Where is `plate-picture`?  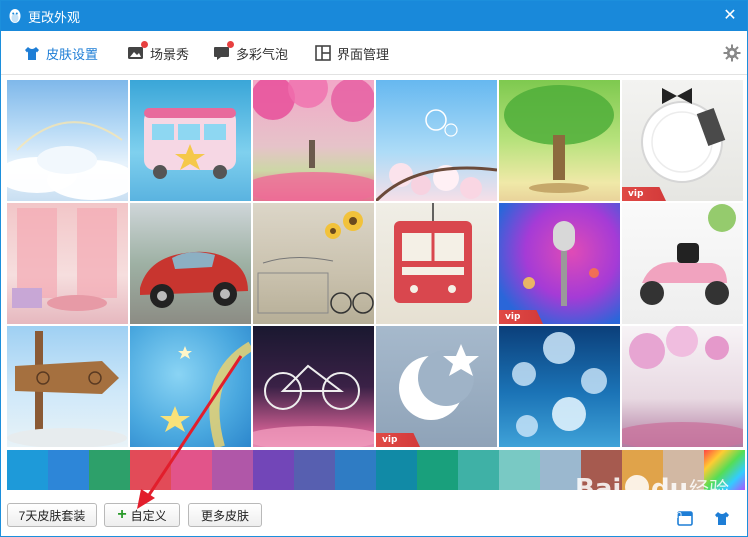 plate-picture is located at coordinates (683, 135).